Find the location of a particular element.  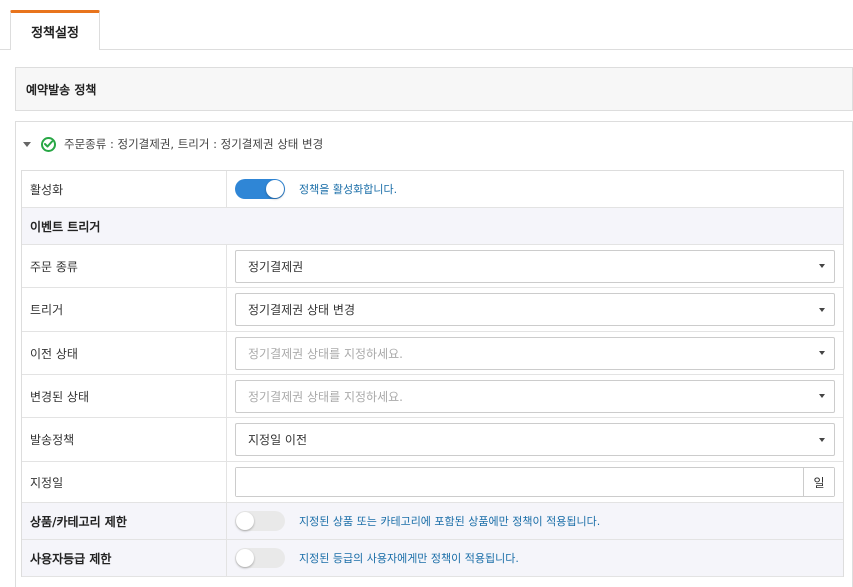

prev-status-select: 정기결제권 상태를 지정하세요. is located at coordinates (535, 353).